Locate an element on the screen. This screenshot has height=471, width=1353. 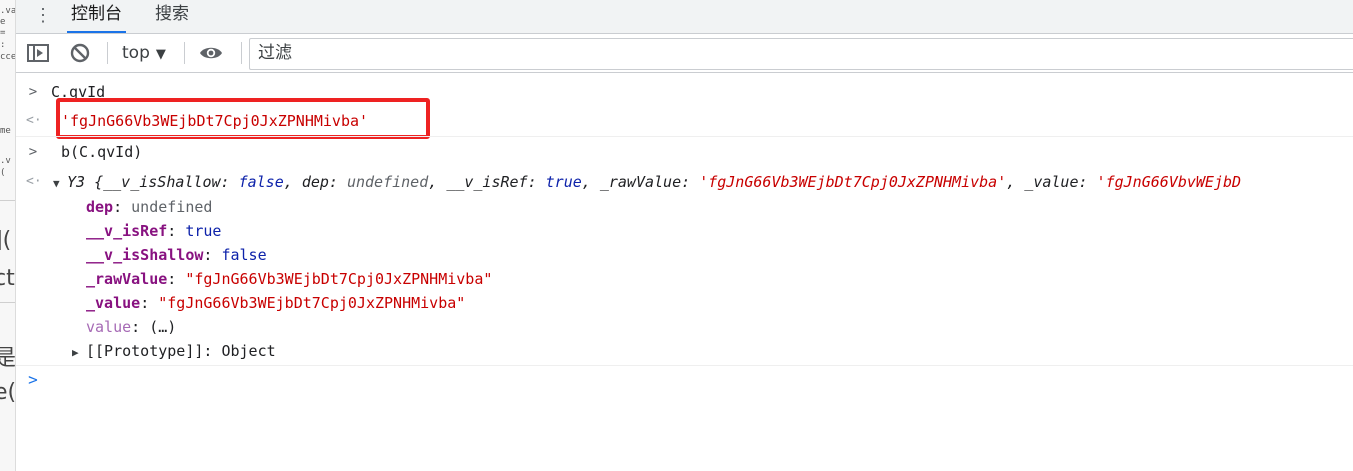
filter-input is located at coordinates (801, 53).